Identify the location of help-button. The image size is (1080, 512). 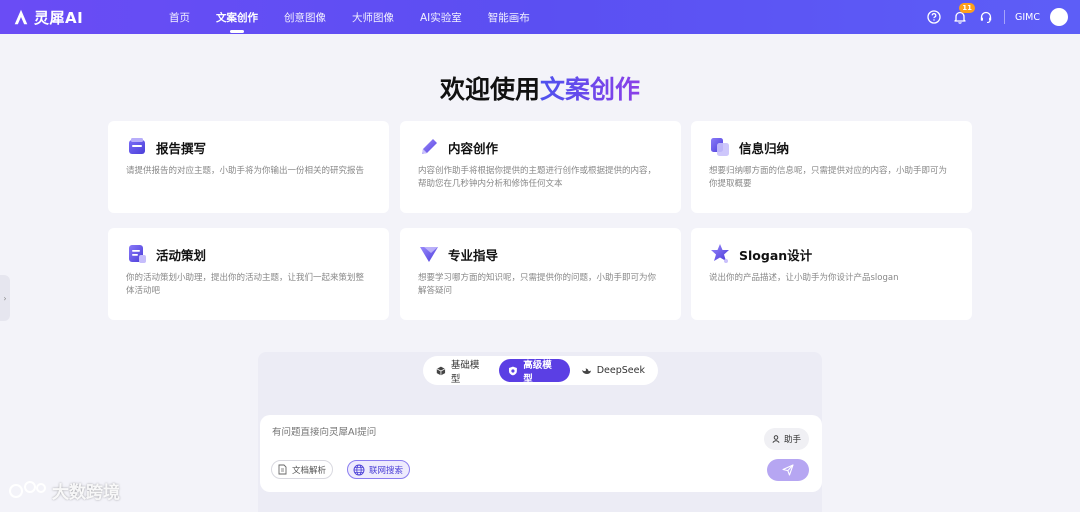
(934, 17).